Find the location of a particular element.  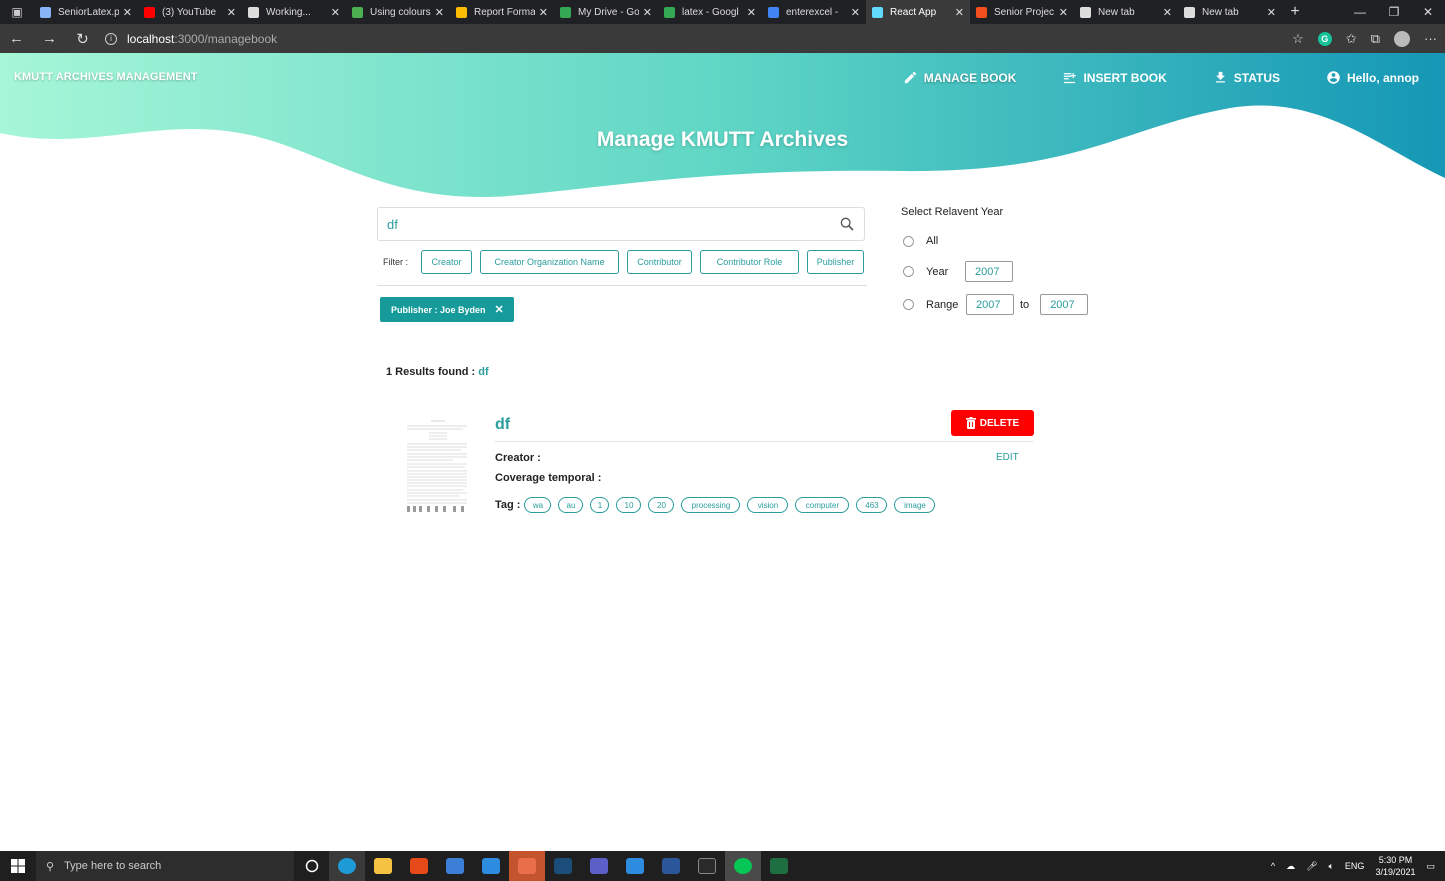

browser-tab: Working... ✕ is located at coordinates (294, 12).